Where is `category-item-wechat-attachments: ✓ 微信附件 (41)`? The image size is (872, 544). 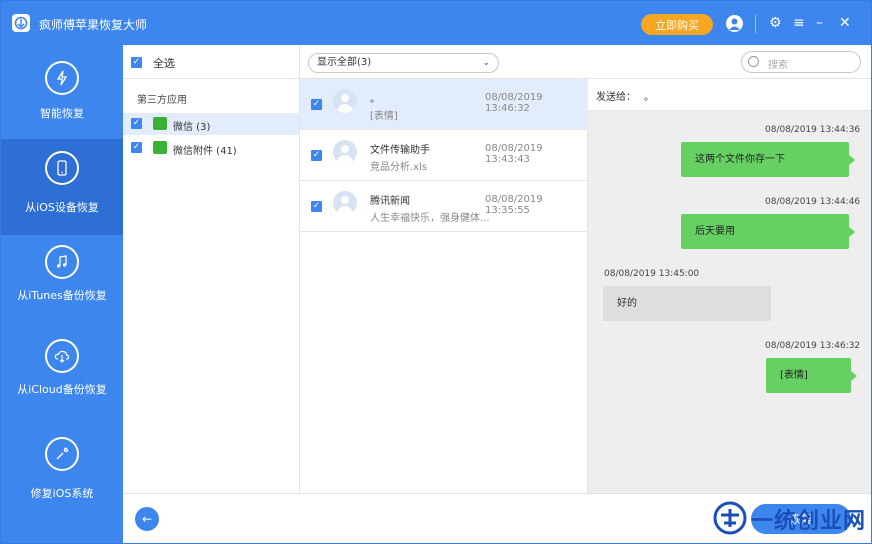
category-item-wechat-attachments: ✓ 微信附件 (41) is located at coordinates (211, 148).